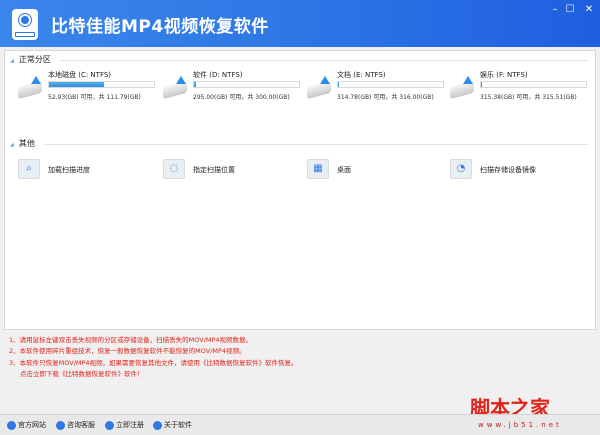  I want to click on title-bar: 比特佳能MP4视频恢复软件 – ☐ ✕, so click(300, 23).